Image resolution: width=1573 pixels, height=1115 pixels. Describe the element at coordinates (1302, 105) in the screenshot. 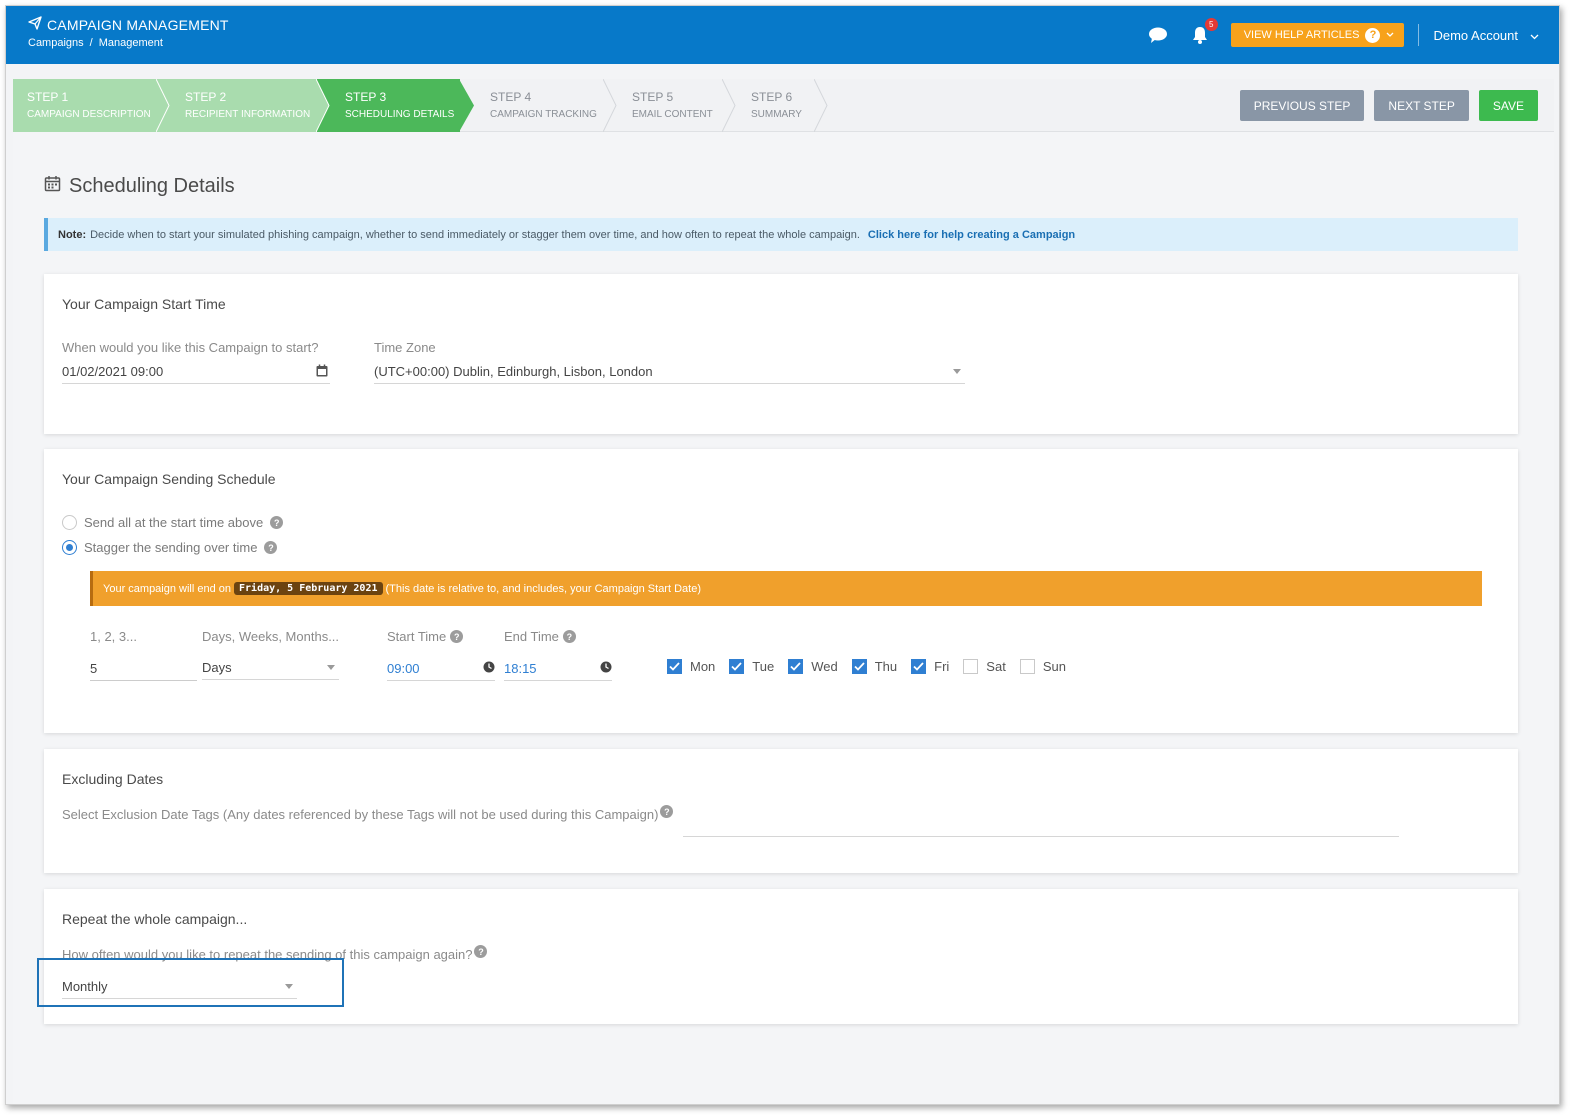

I see `previous-step-button: PREVIOUS STEP` at that location.